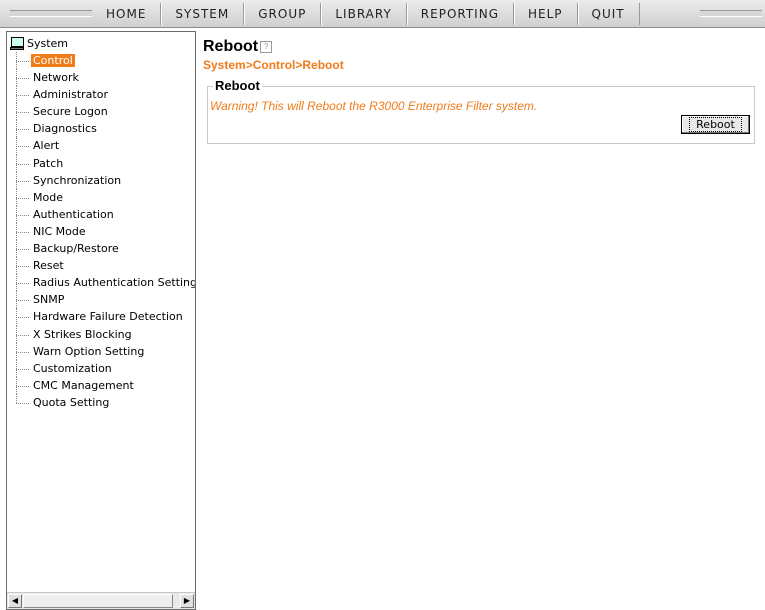  Describe the element at coordinates (102, 300) in the screenshot. I see `sidebar-item-snmp: SNMP` at that location.